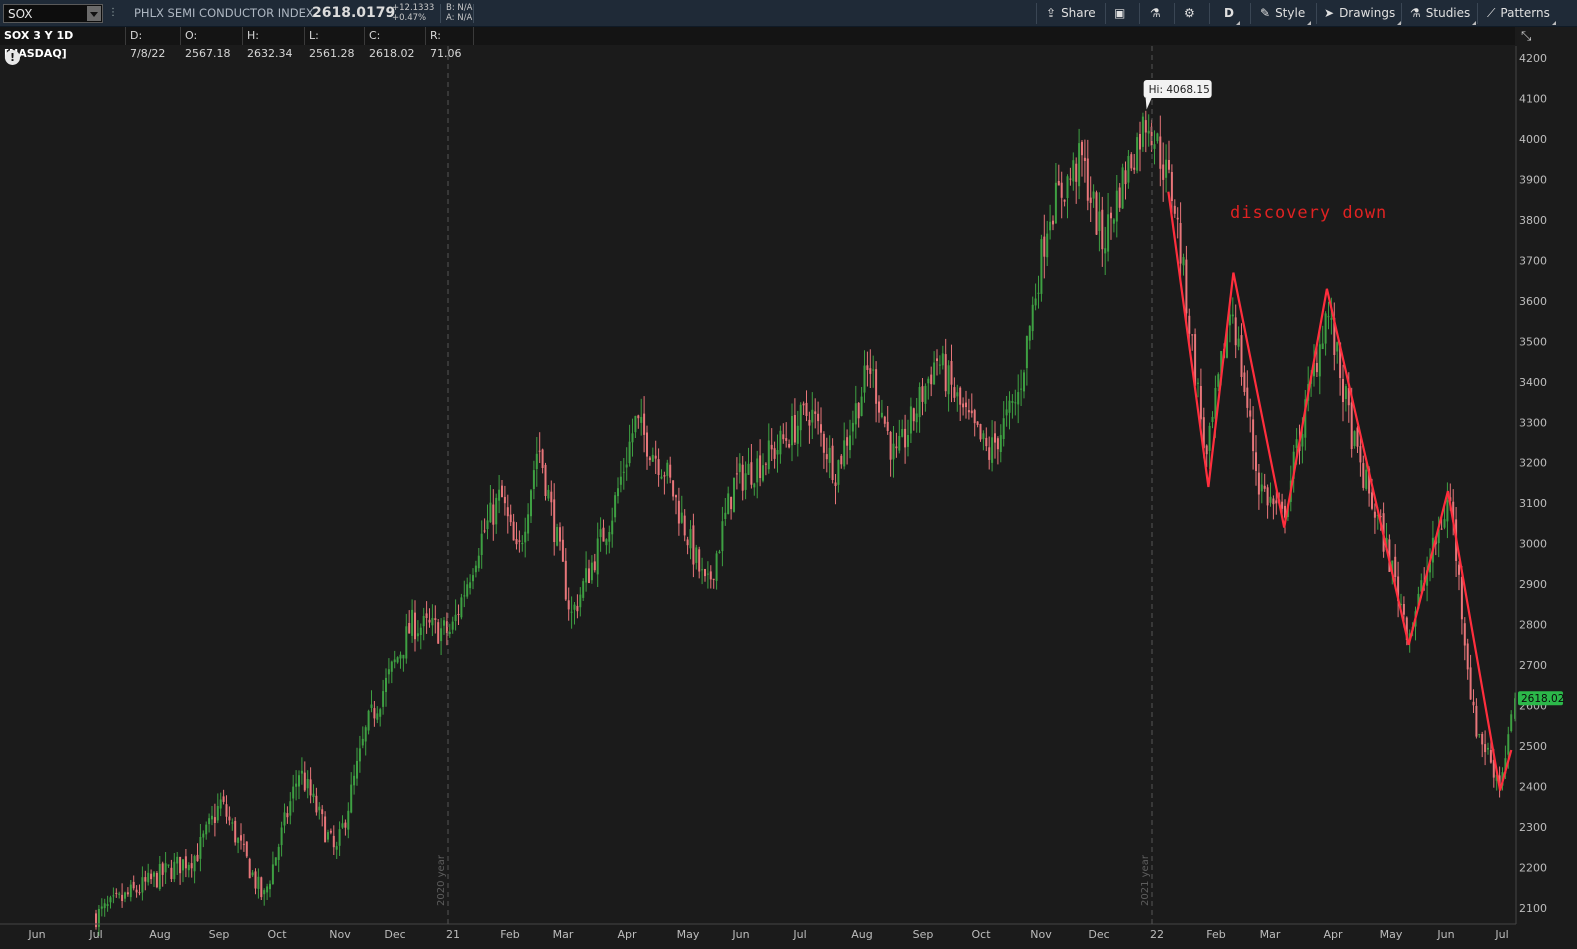 The height and width of the screenshot is (949, 1577). What do you see at coordinates (224, 13) in the screenshot?
I see `symbol-description: PHLX SEMI CONDUCTOR INDEX` at bounding box center [224, 13].